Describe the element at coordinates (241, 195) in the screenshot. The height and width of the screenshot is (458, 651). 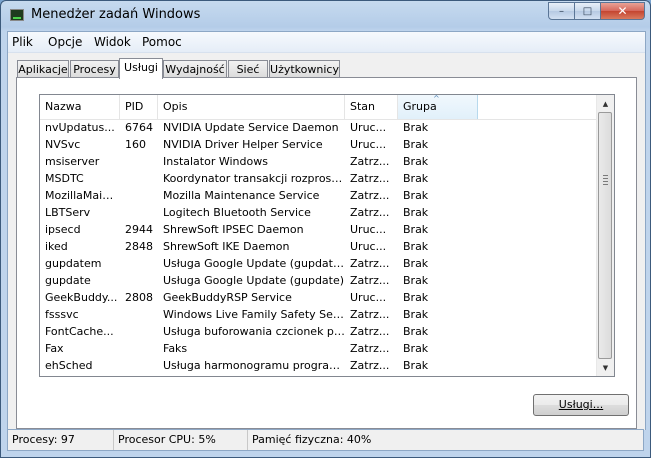
I see `cell-description: Mozilla Maintenance Service` at that location.